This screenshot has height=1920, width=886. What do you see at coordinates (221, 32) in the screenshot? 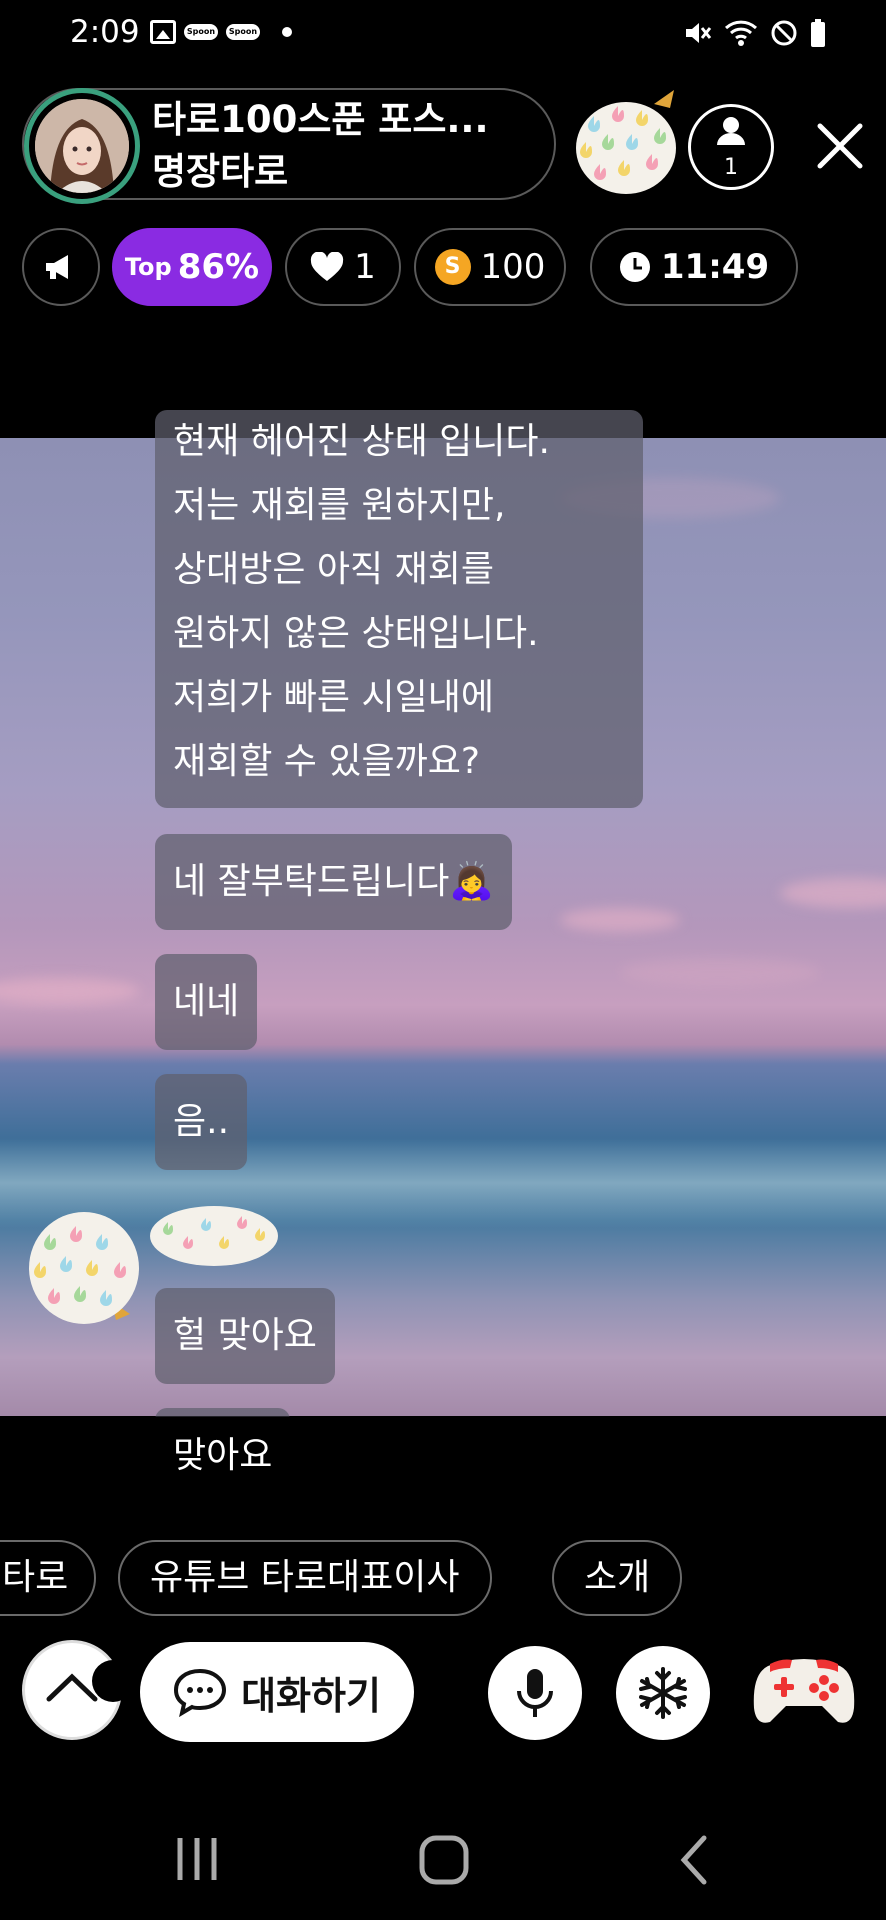
I see `notification-icons: Spoon Spoon` at bounding box center [221, 32].